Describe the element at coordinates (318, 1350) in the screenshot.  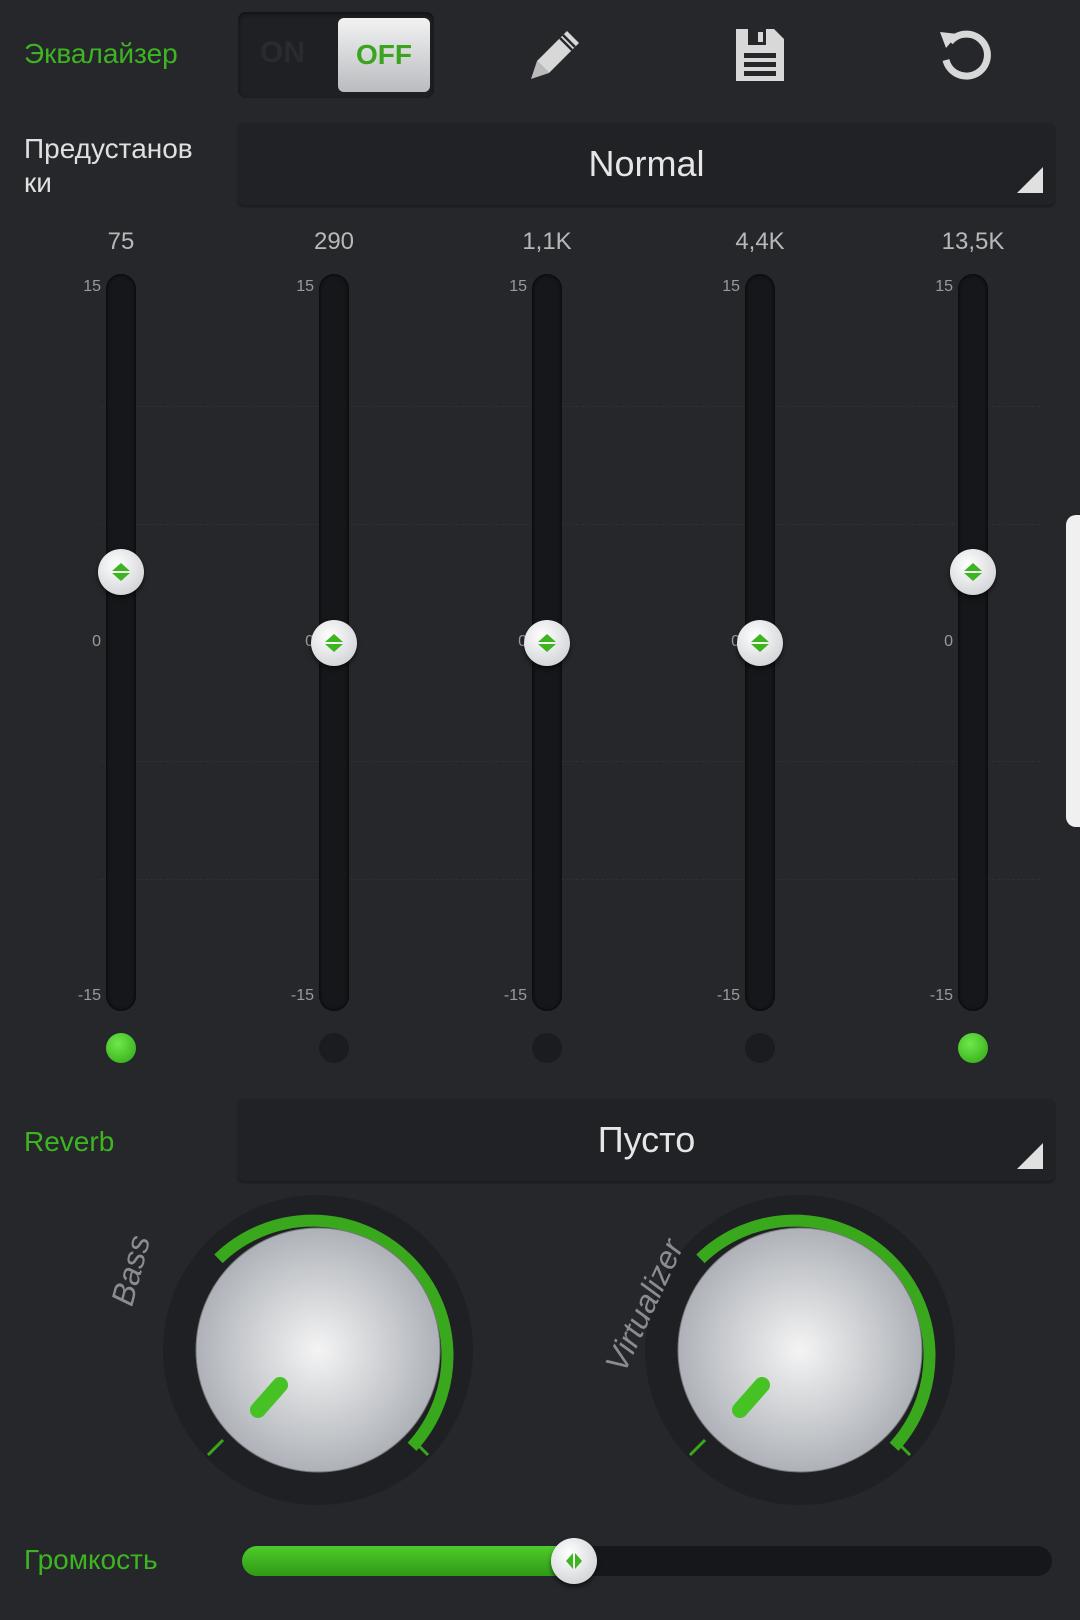
I see `bass-knob` at that location.